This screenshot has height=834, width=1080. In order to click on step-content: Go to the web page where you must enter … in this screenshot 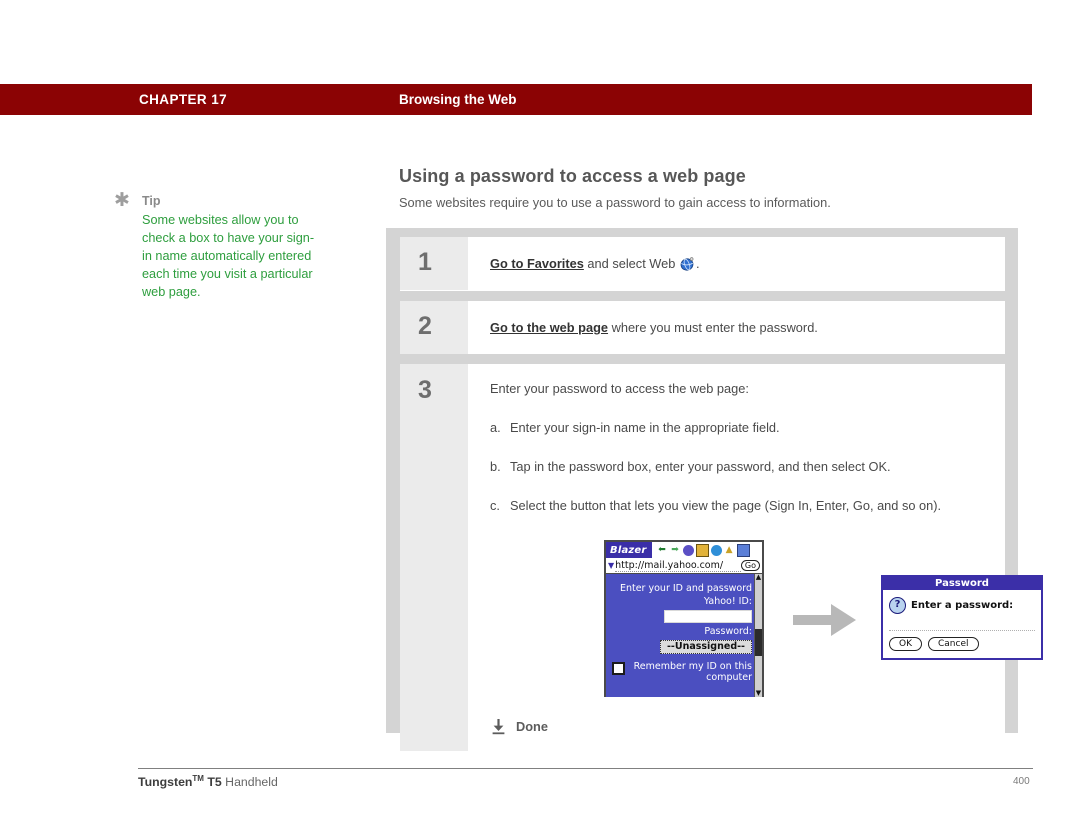, I will do `click(736, 327)`.